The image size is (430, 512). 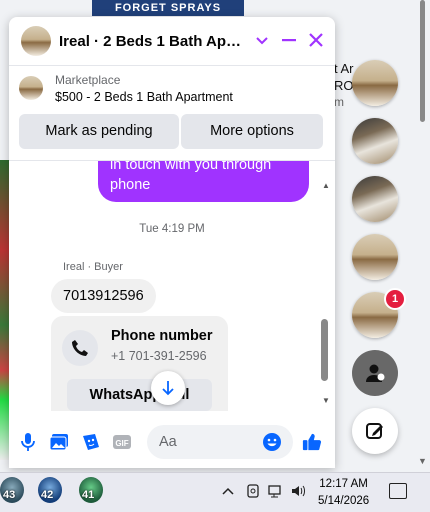 What do you see at coordinates (252, 131) in the screenshot?
I see `more-options-button: More options` at bounding box center [252, 131].